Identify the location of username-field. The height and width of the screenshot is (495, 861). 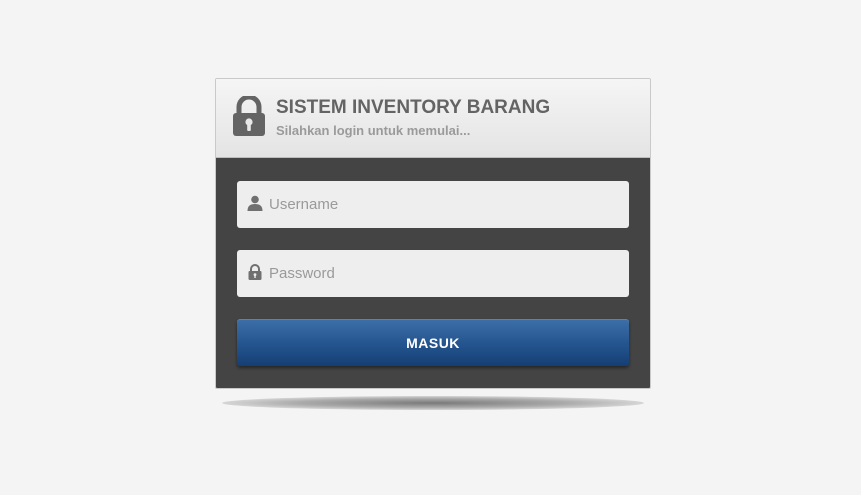
(433, 204).